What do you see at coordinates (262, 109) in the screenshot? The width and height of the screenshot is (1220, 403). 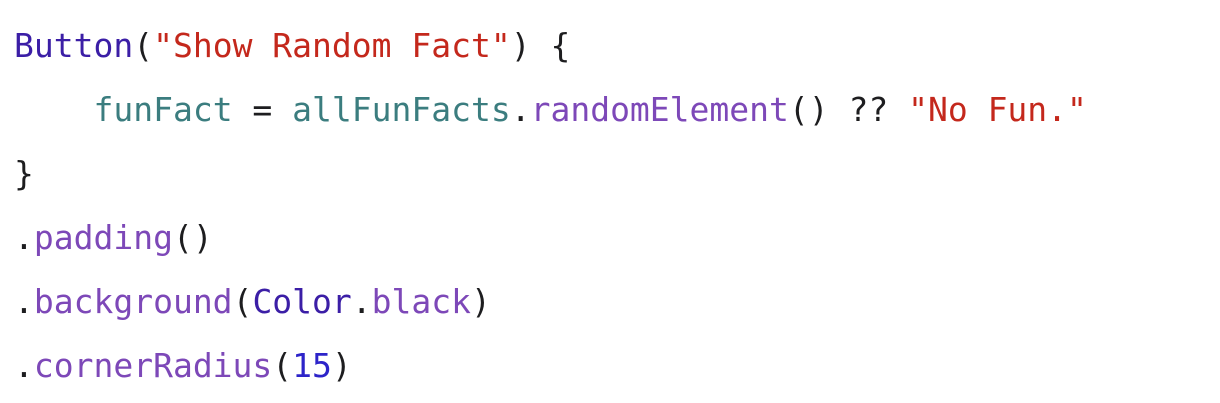 I see `code-token: =` at bounding box center [262, 109].